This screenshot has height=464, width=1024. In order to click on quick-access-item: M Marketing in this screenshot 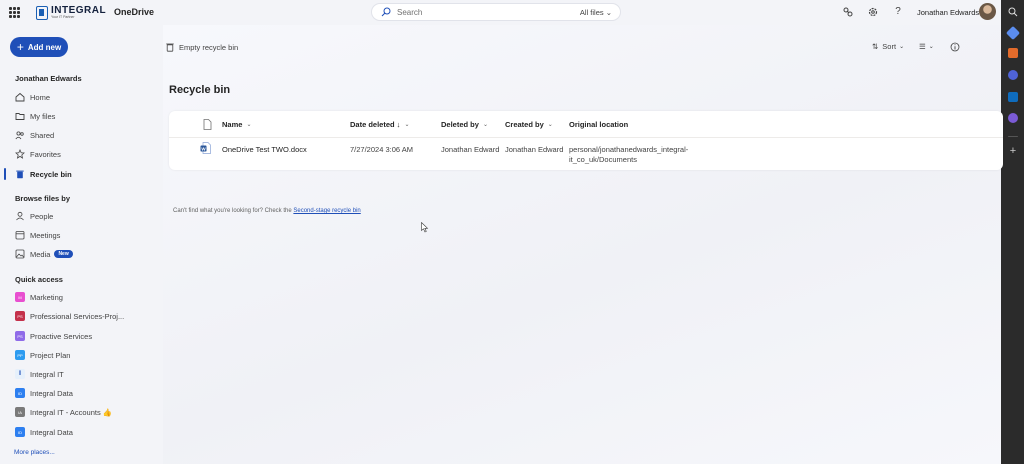, I will do `click(39, 297)`.